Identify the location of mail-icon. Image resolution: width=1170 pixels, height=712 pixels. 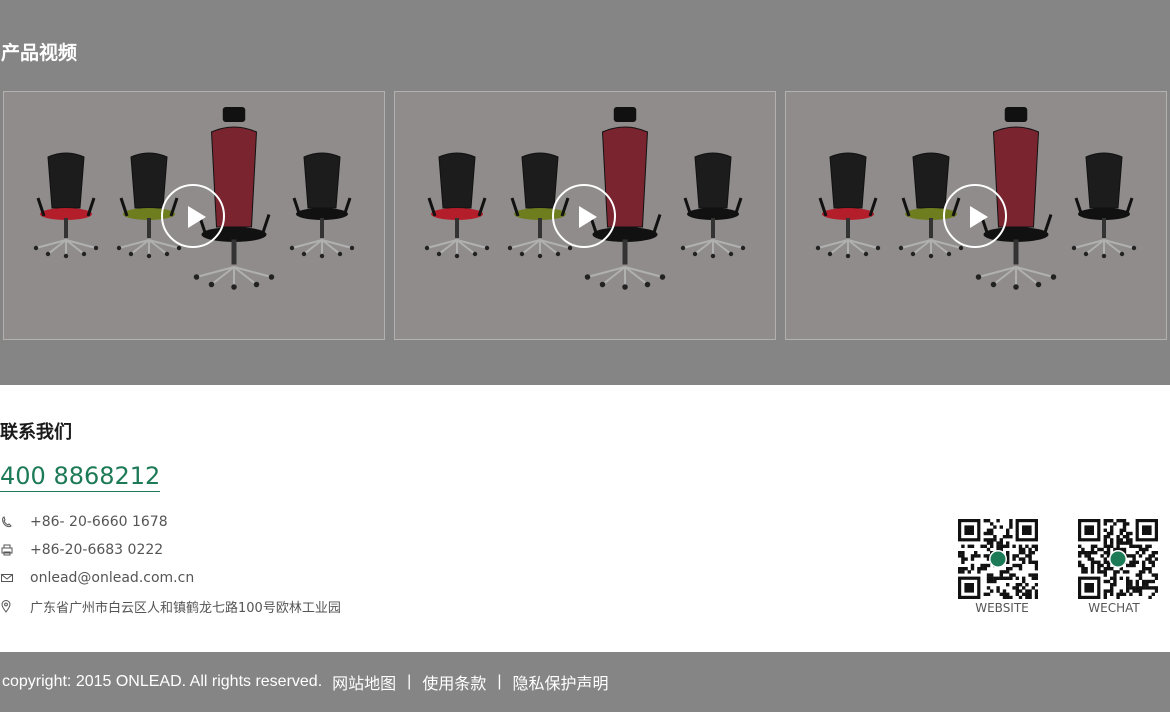
(15, 578).